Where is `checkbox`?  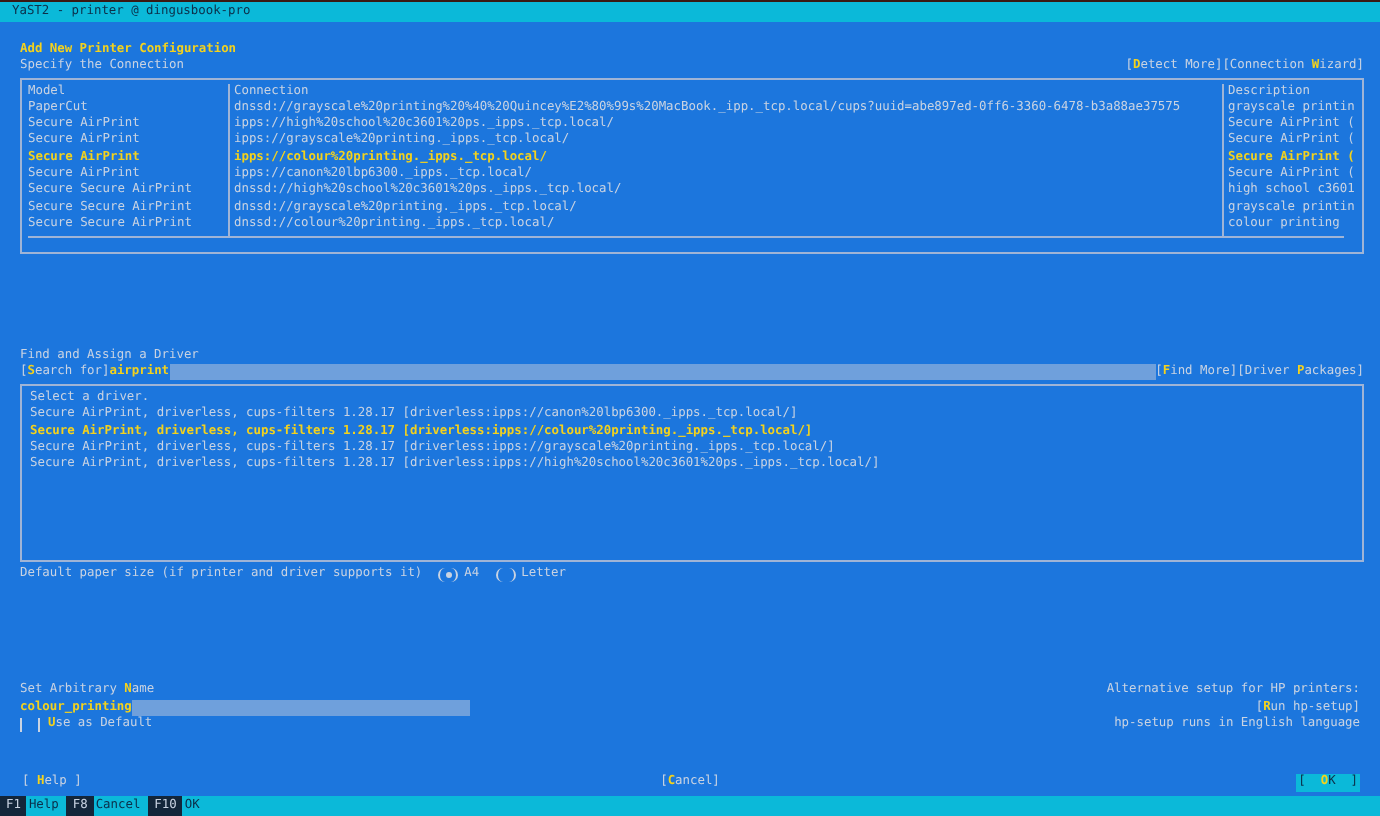 checkbox is located at coordinates (30, 724).